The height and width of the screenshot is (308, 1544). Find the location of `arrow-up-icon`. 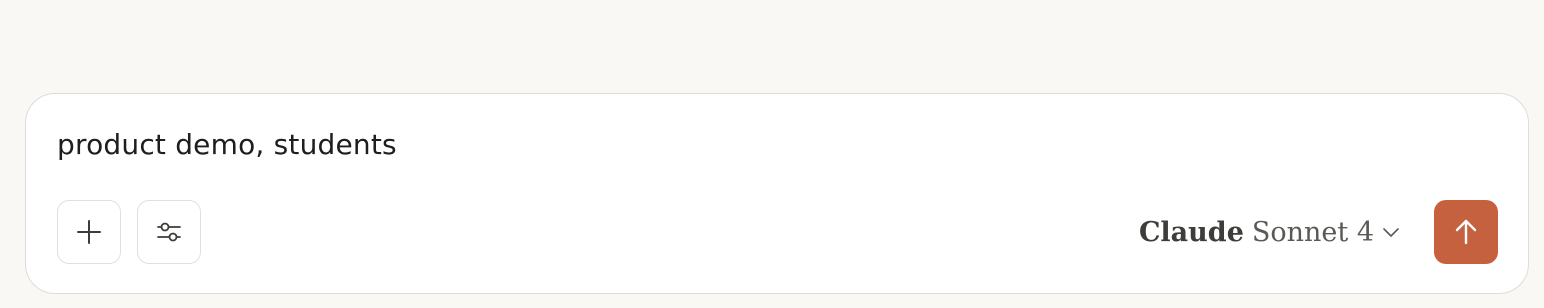

arrow-up-icon is located at coordinates (1466, 232).